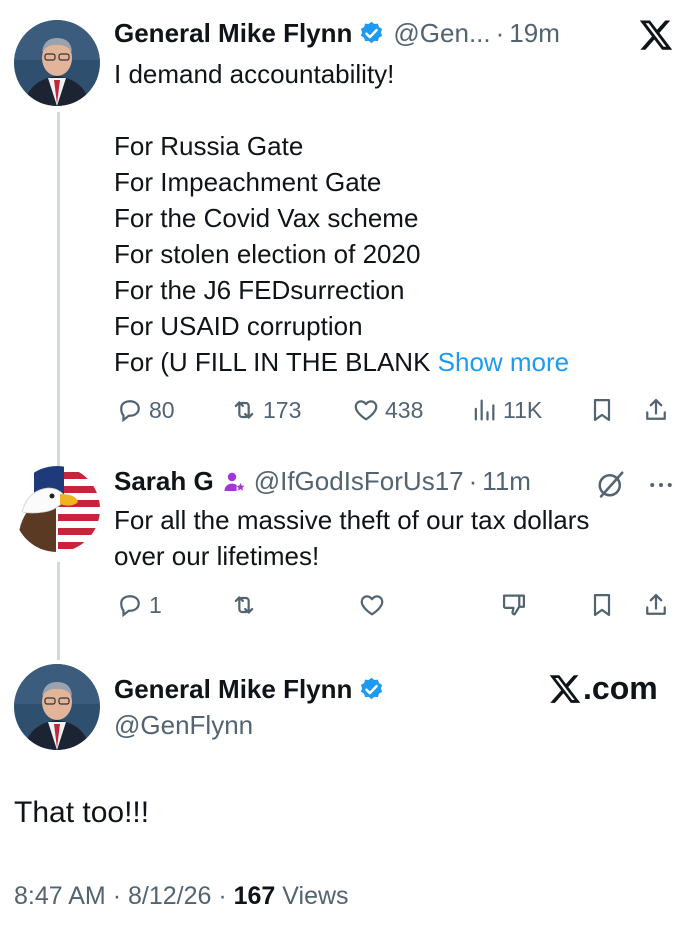  I want to click on text-line: For Impeachment Gate, so click(248, 182).